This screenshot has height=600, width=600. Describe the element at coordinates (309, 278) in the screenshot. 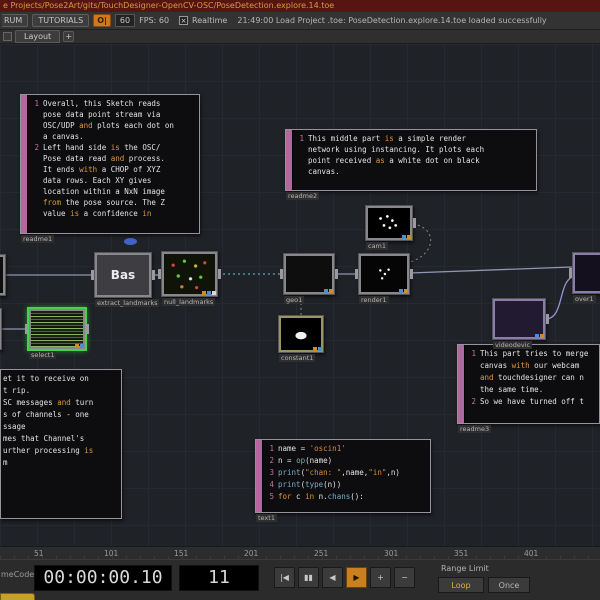

I see `node-geo1: geo1` at that location.